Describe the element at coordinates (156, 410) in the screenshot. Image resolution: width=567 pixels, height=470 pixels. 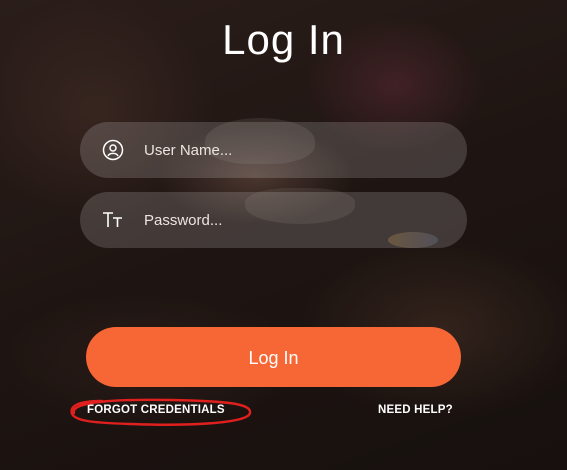
I see `forgot-credentials-link: FORGOT CREDENTIALS` at that location.